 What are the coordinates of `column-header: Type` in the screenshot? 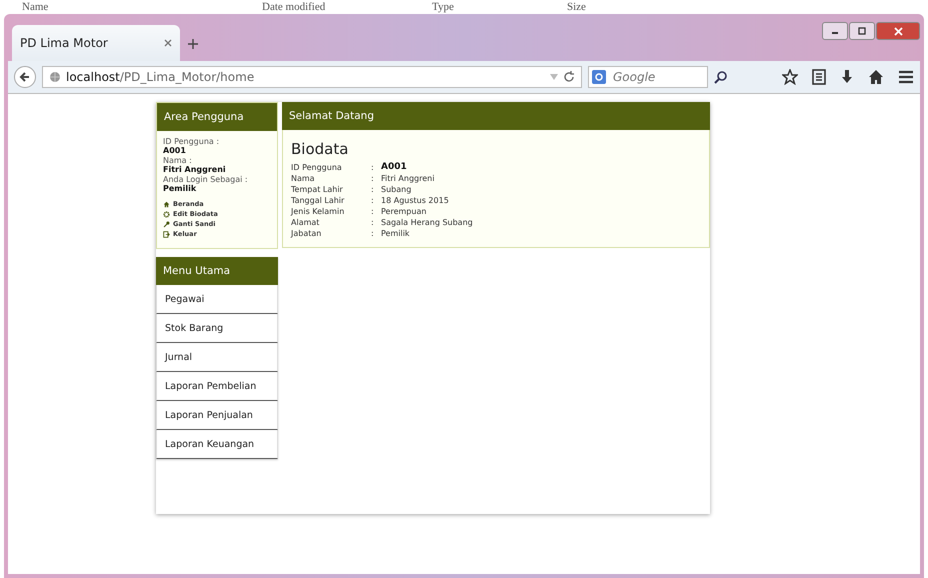 It's located at (443, 7).